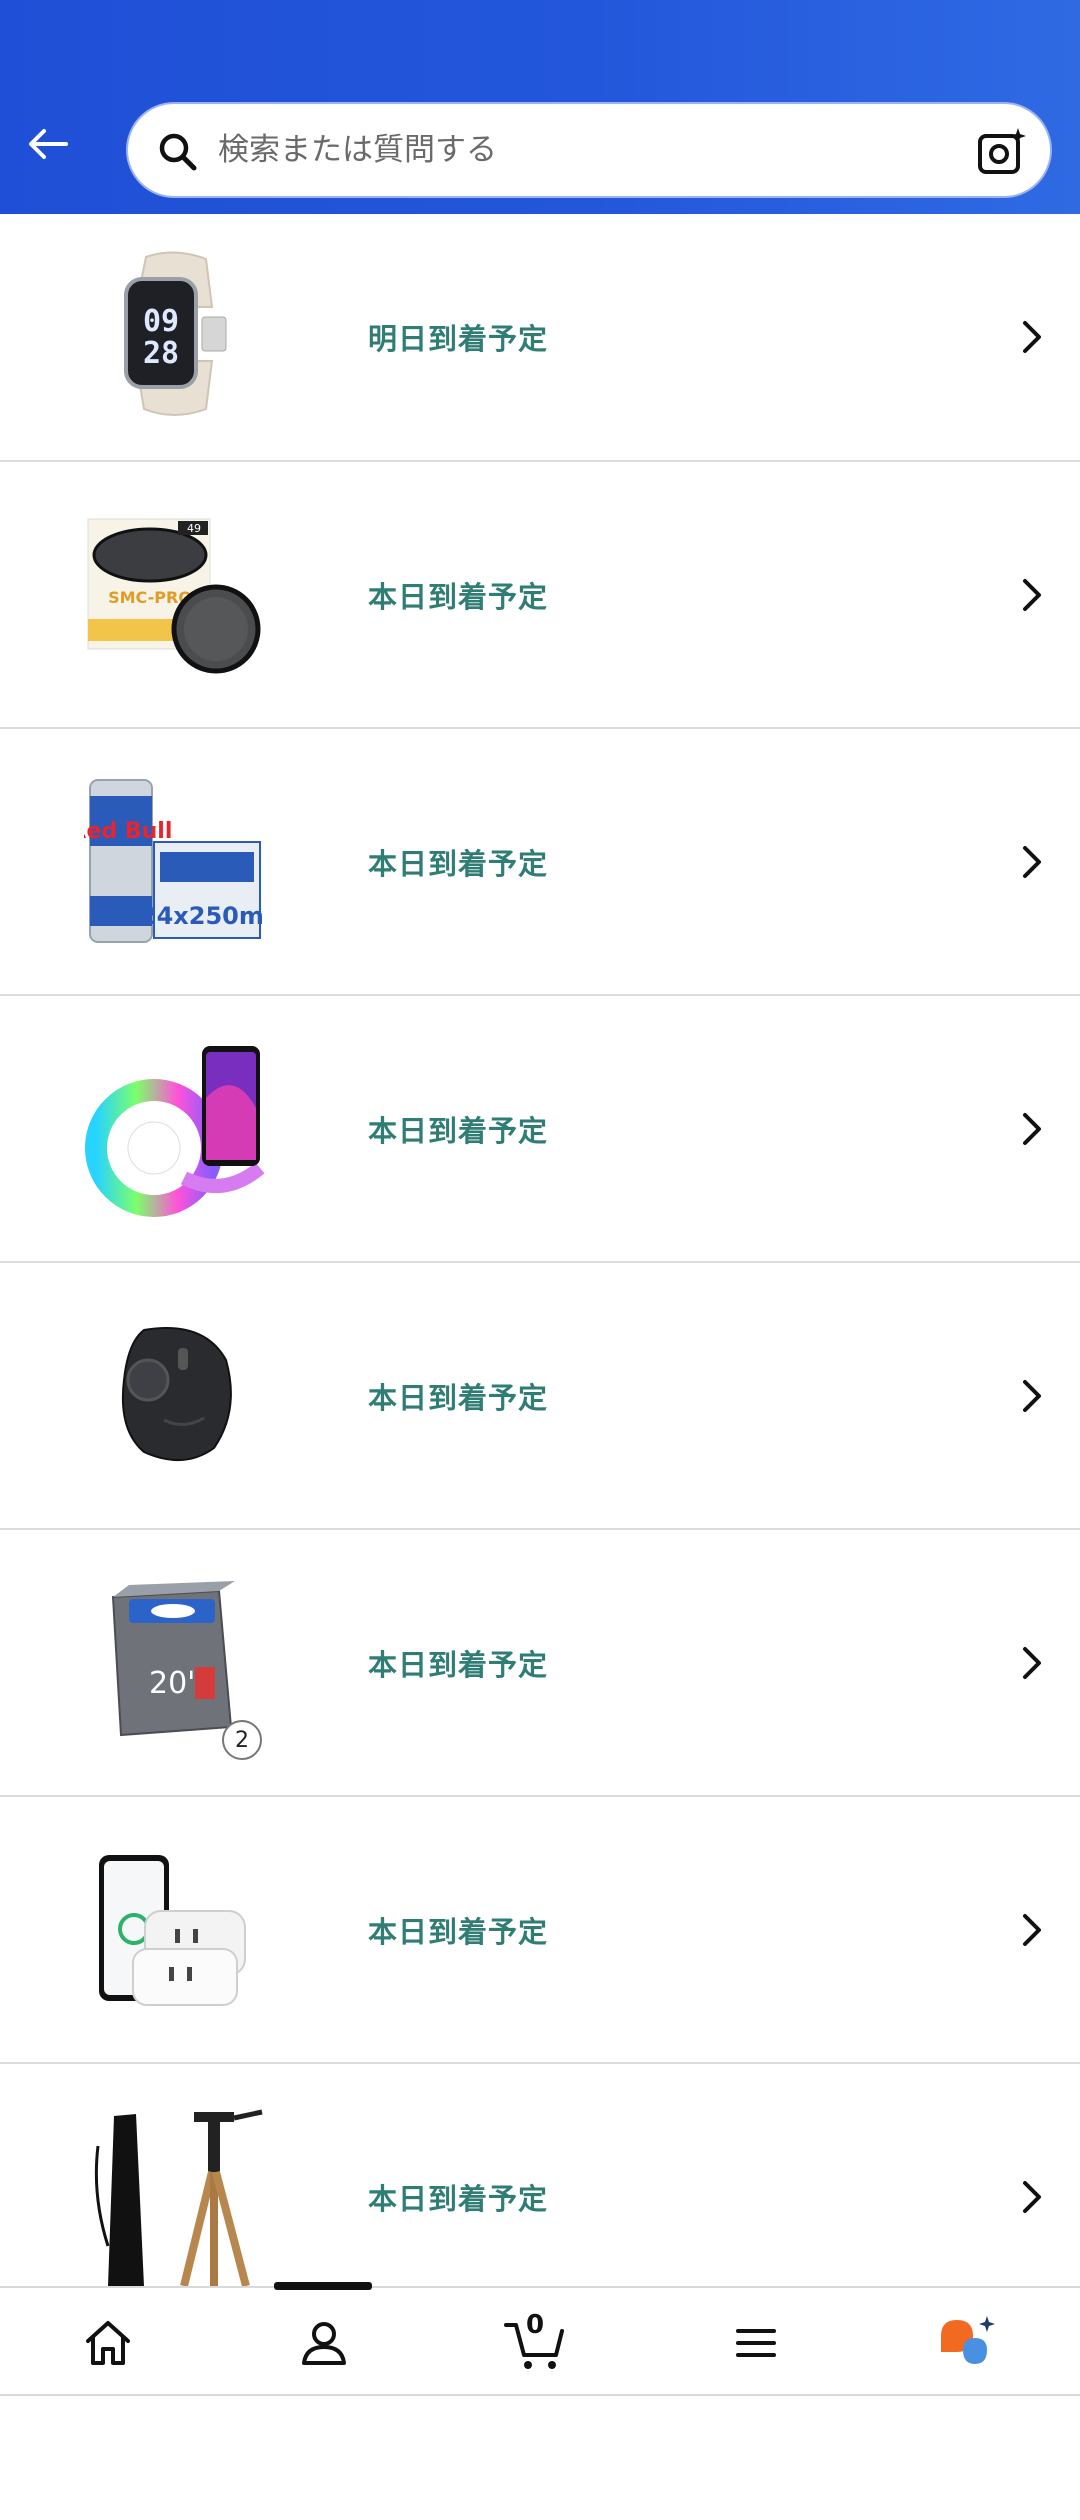 The image size is (1080, 2520). What do you see at coordinates (174, 594) in the screenshot?
I see `camera-filter-product-image: 49 SMC-PRO` at bounding box center [174, 594].